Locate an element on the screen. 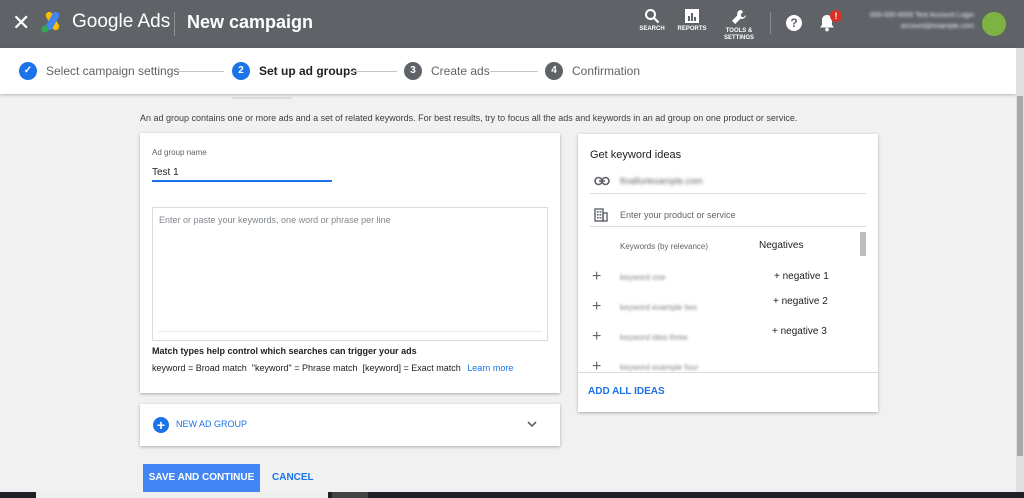 This screenshot has width=1024, height=498. save-and-continue-button: SAVE AND CONTINUE is located at coordinates (201, 478).